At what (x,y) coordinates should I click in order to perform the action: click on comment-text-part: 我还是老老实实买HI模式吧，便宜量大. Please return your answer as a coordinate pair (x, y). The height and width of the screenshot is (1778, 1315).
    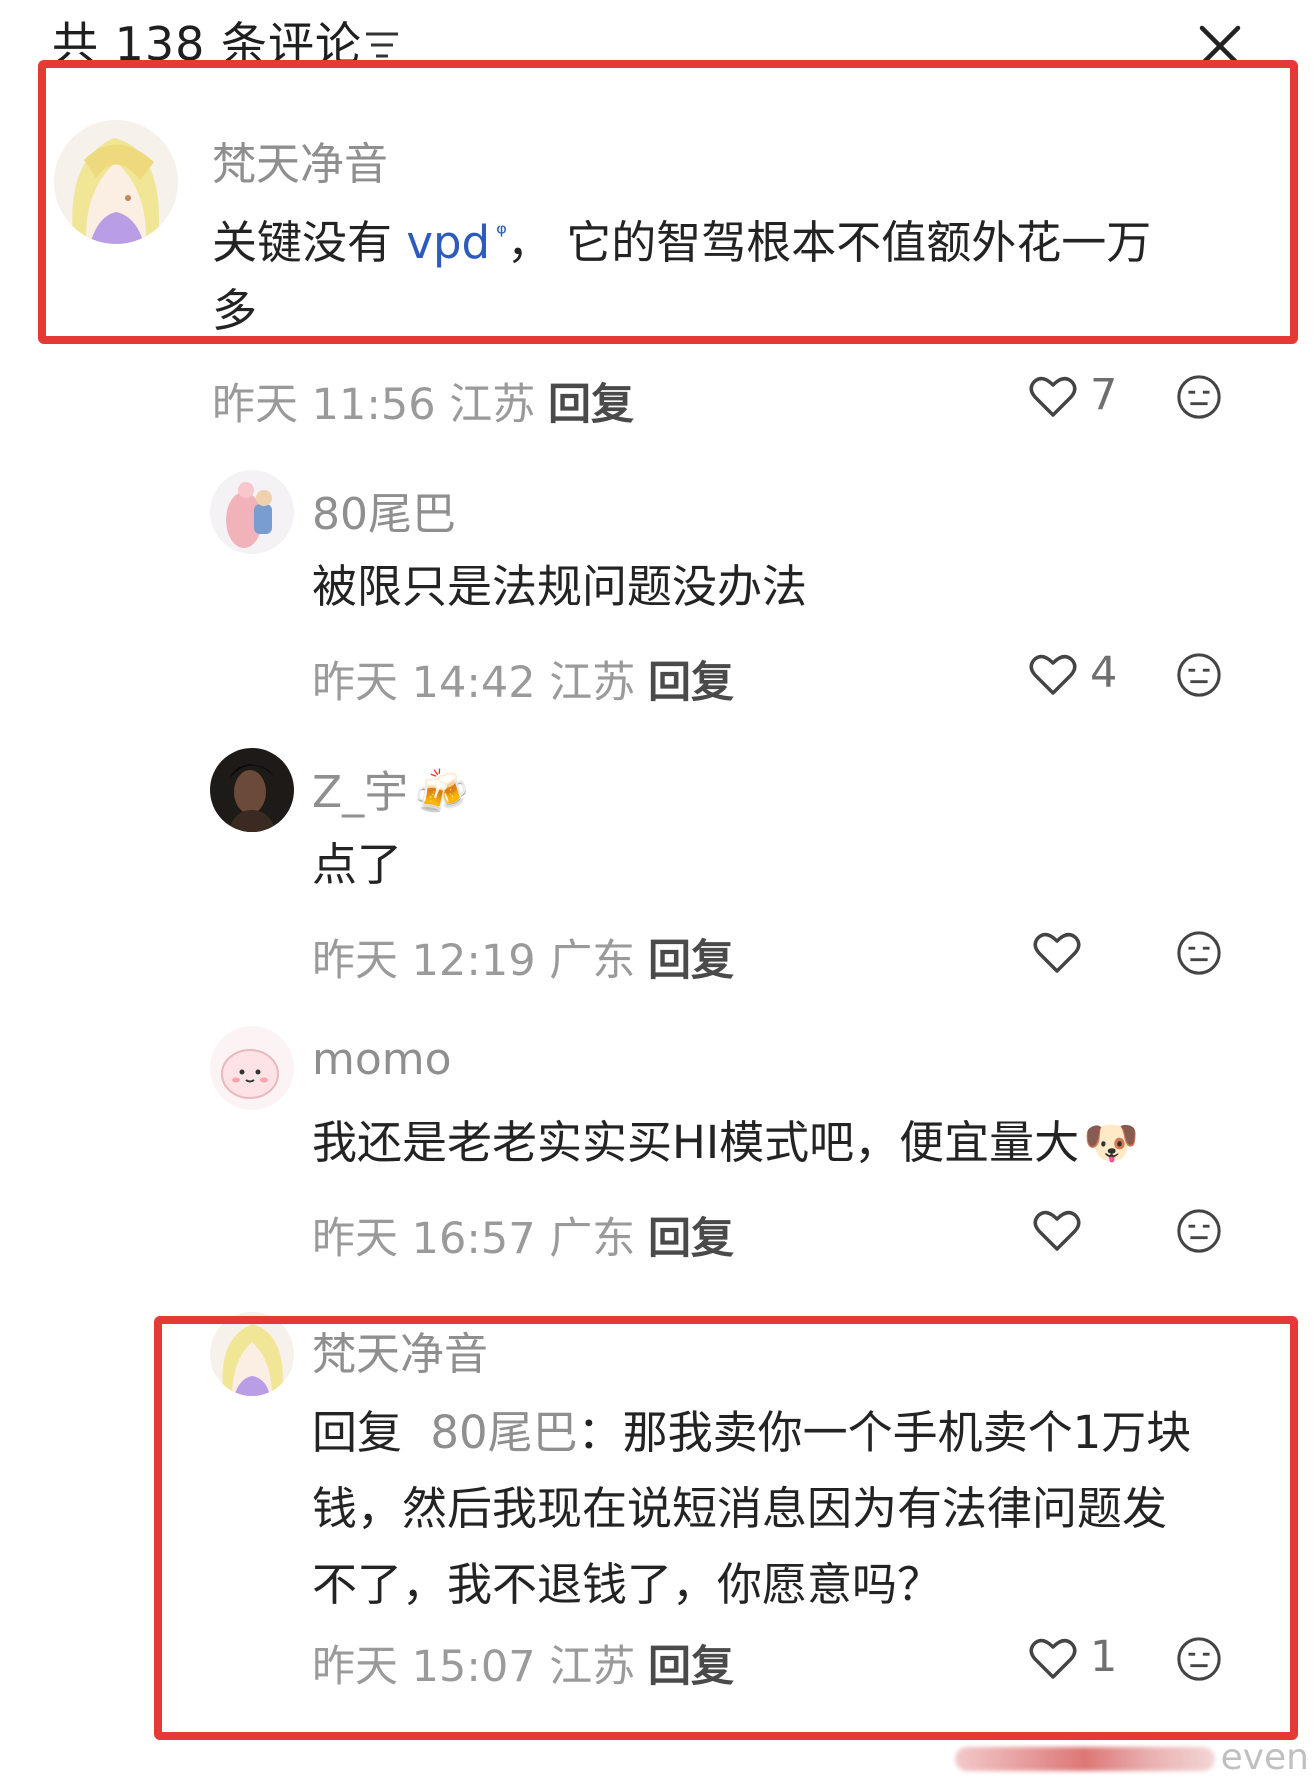
    Looking at the image, I should click on (696, 1142).